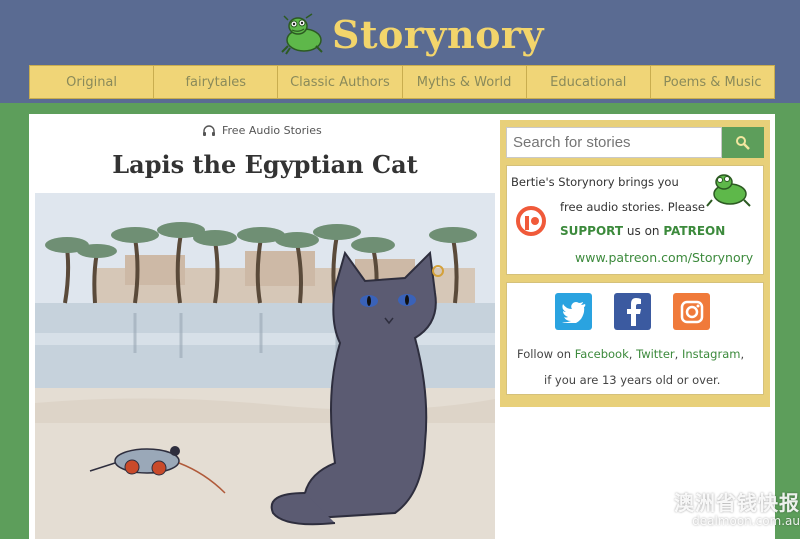 The height and width of the screenshot is (539, 800). Describe the element at coordinates (711, 354) in the screenshot. I see `instagram-link: Instagram` at that location.